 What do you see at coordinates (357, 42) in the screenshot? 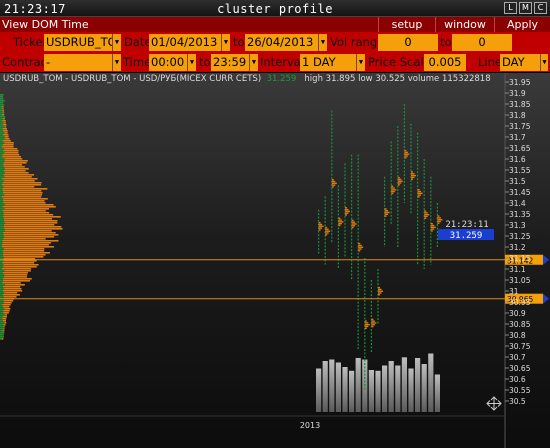
I see `vol-range-label: Vol range` at bounding box center [357, 42].